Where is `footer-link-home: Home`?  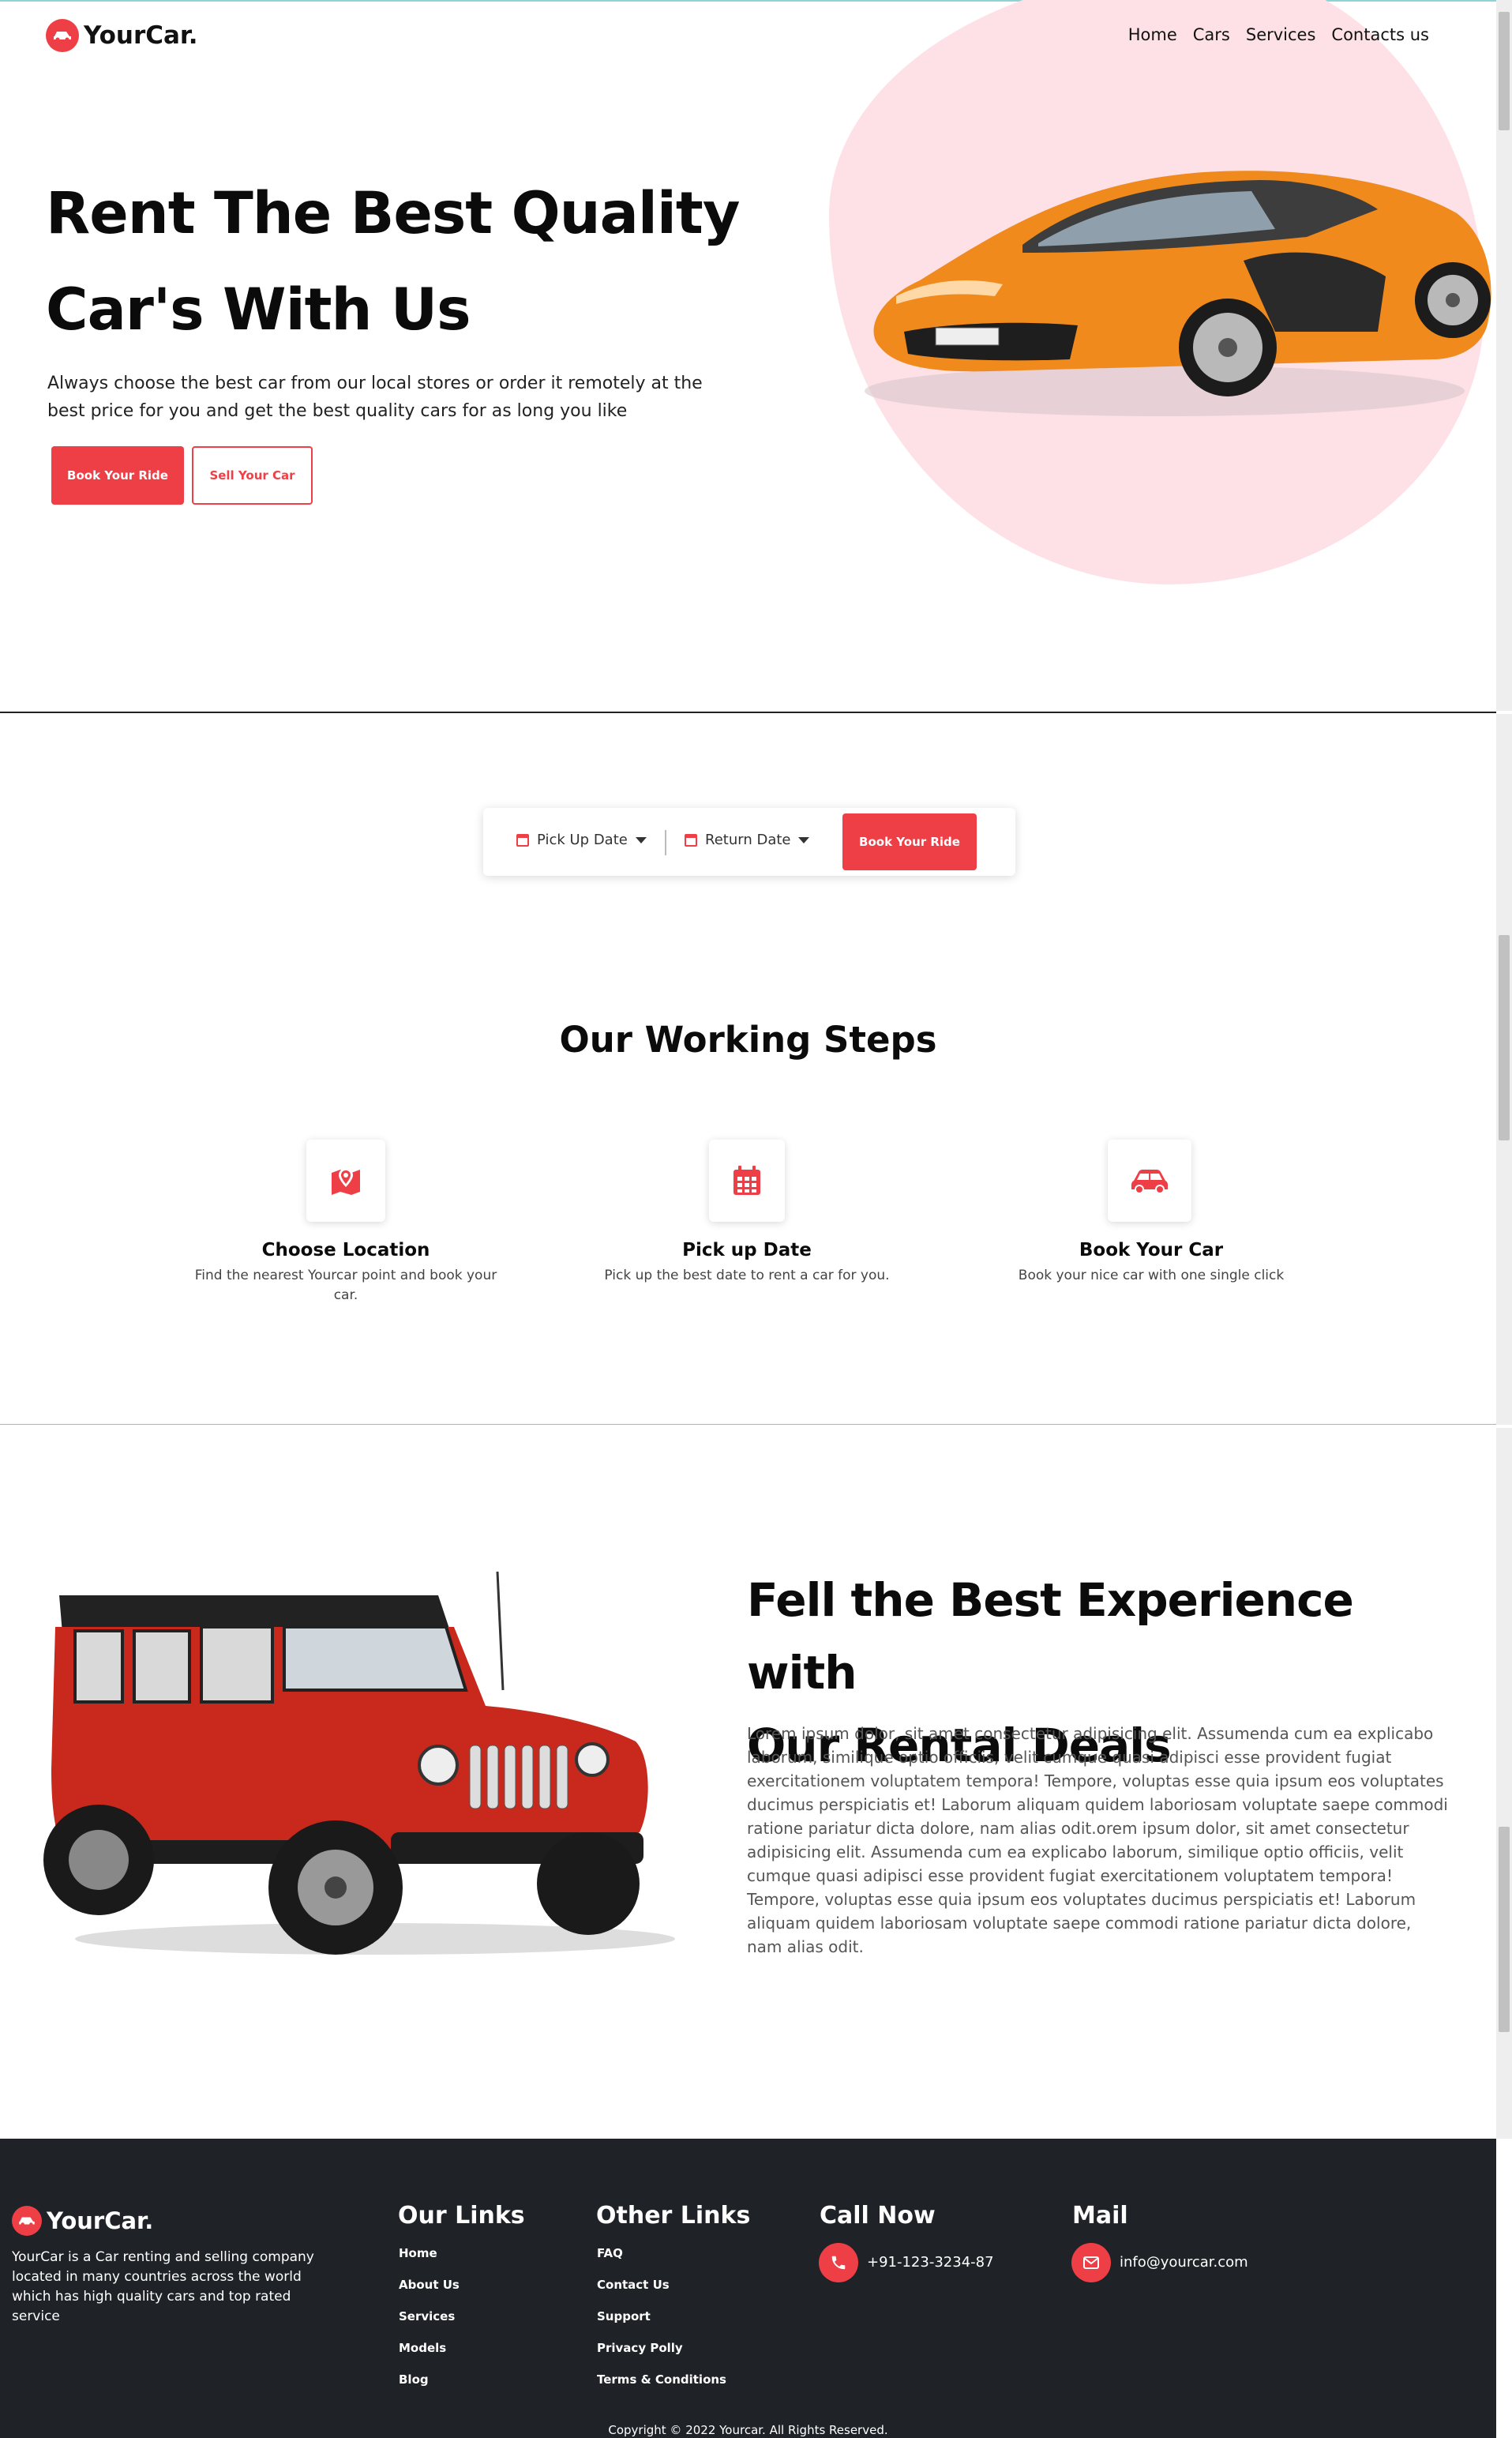
footer-link-home: Home is located at coordinates (418, 2253).